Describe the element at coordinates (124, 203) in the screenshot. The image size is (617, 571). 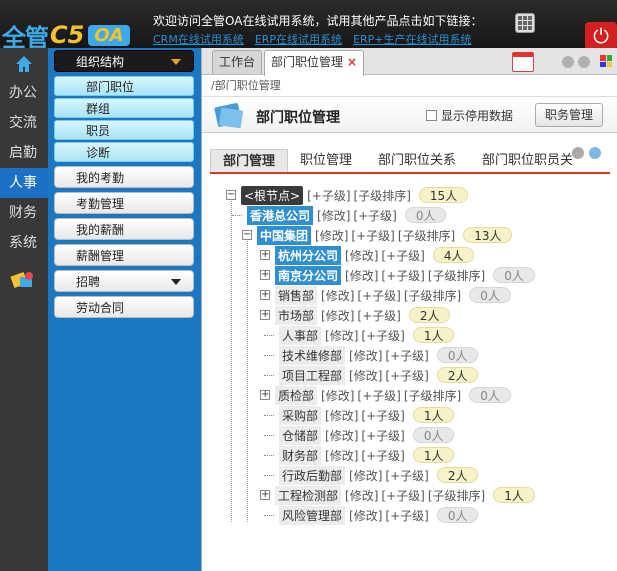
I see `module-attendance-mgmt: 考勤管理` at that location.